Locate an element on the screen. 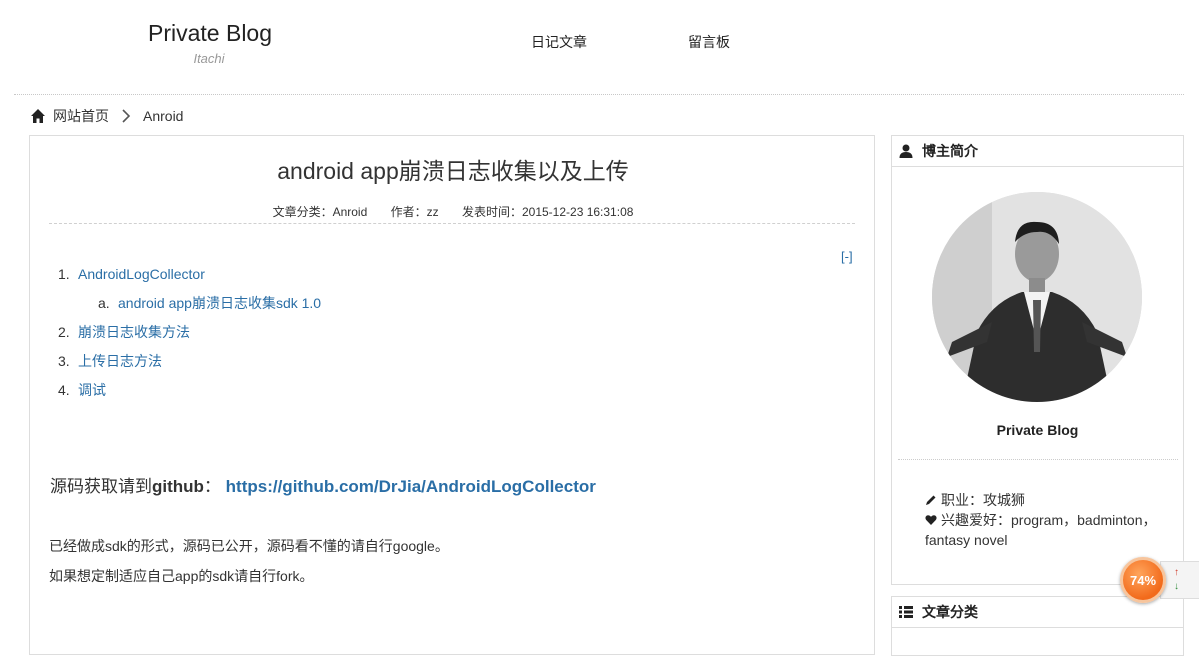 Image resolution: width=1199 pixels, height=656 pixels. nav-diary-articles: 日记文章 is located at coordinates (559, 42).